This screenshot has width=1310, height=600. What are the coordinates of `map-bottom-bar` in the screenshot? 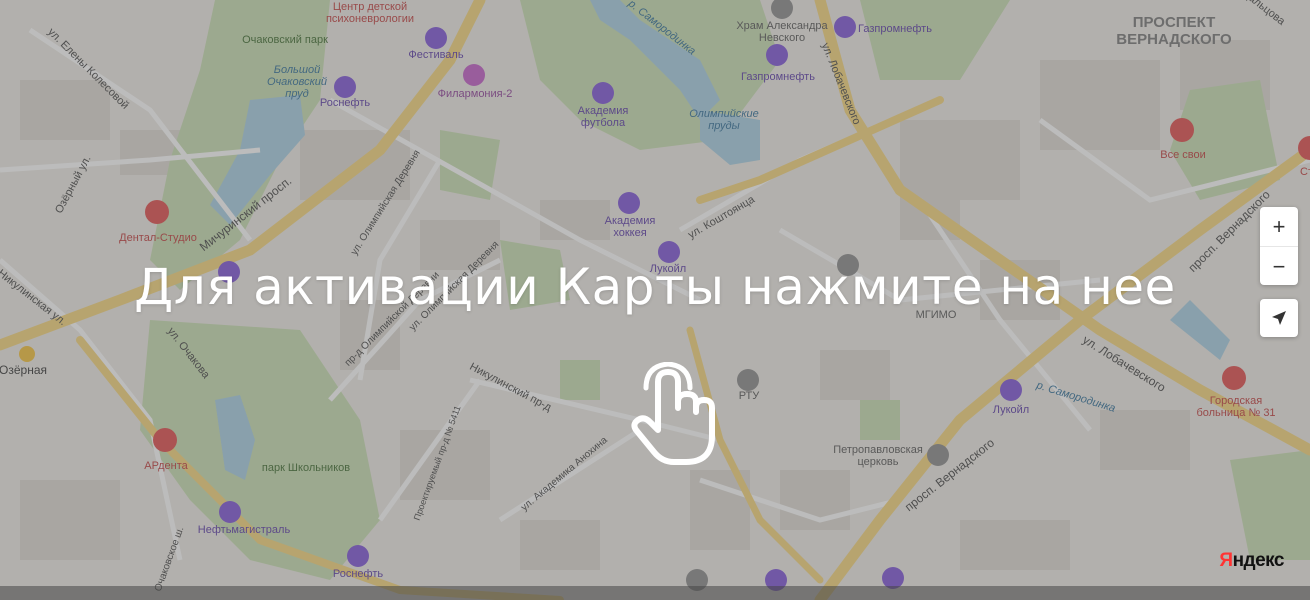 It's located at (655, 593).